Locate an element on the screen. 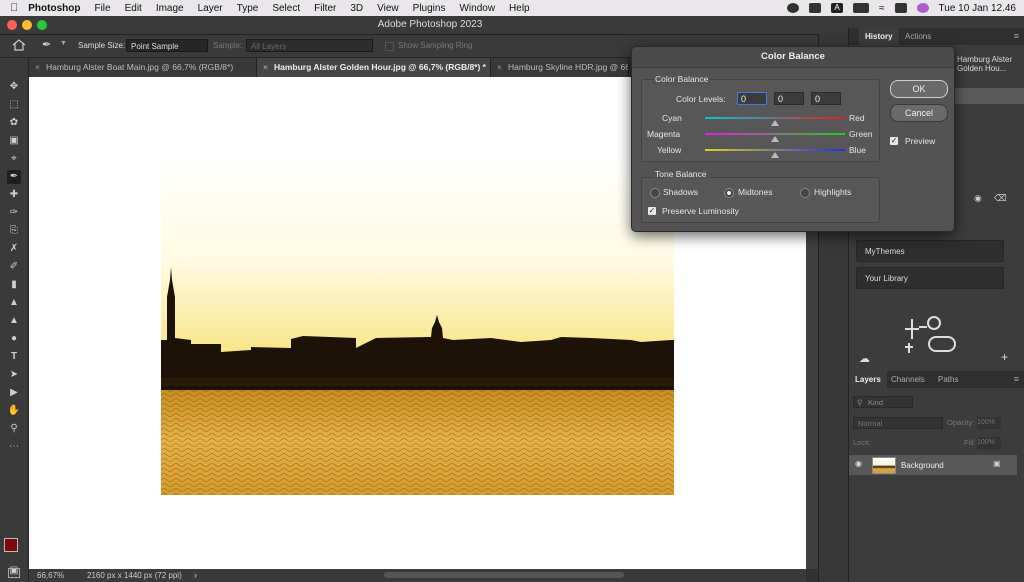 This screenshot has height=582, width=1024. chevron-right-icon: › is located at coordinates (195, 575).